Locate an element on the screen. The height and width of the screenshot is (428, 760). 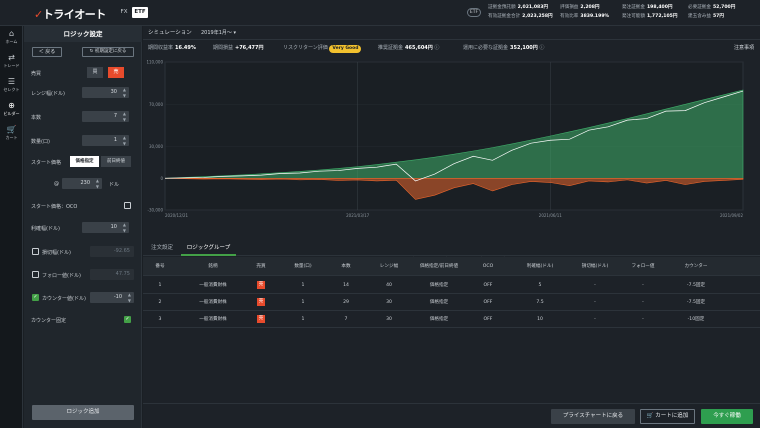
column-header: 損切幅(ドル) is located at coordinates (595, 266).